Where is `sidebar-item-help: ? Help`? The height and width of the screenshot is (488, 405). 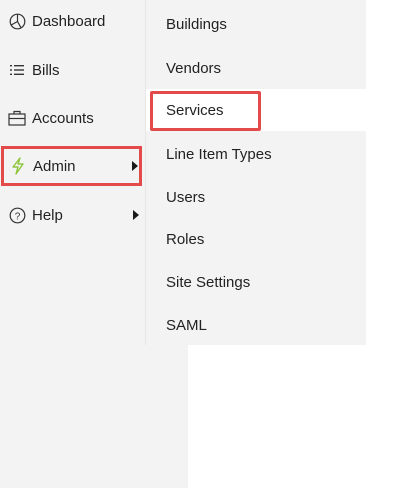 sidebar-item-help: ? Help is located at coordinates (71, 215).